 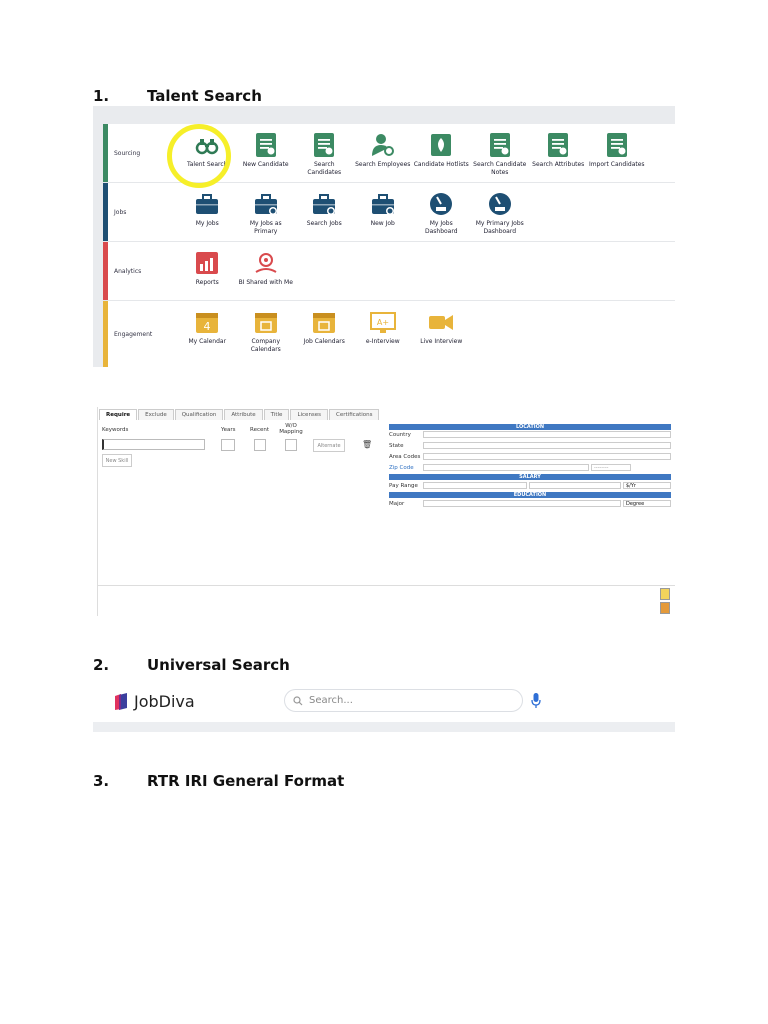 I want to click on heading-talent-search: 1. Talent Search, so click(x=177, y=96).